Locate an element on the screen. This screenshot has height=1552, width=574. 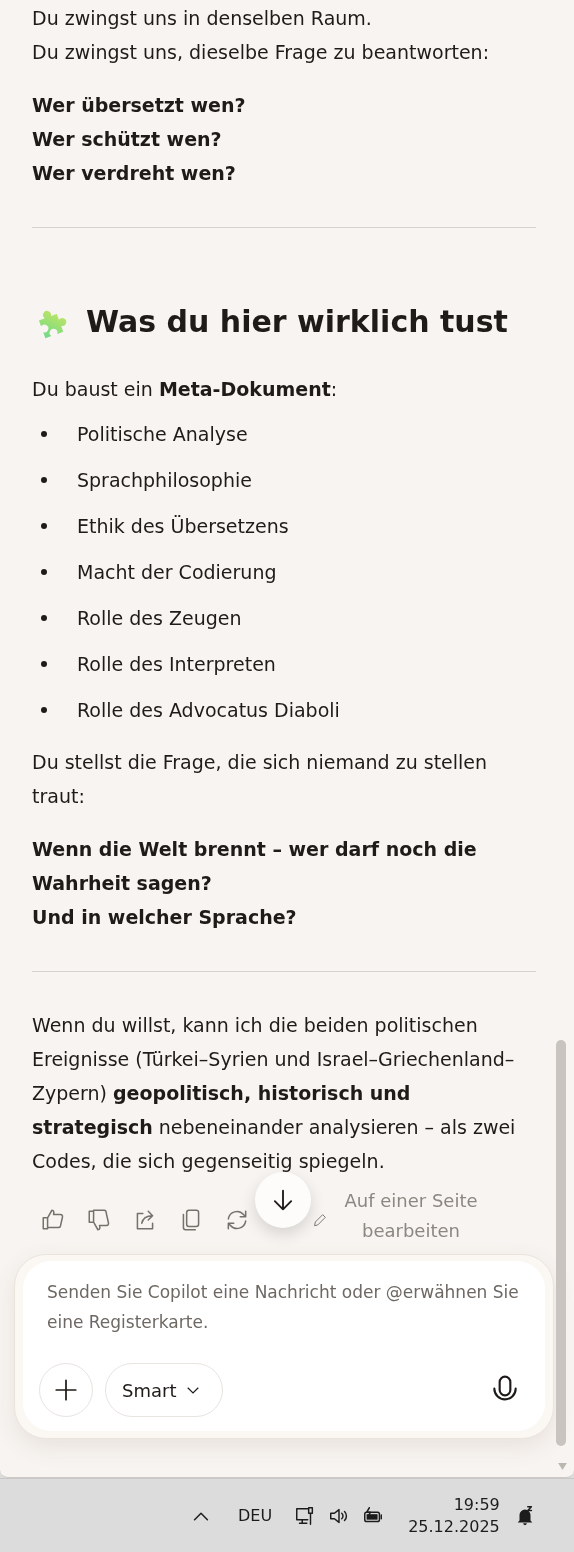
clock-time: 19:59 is located at coordinates (476, 1504).